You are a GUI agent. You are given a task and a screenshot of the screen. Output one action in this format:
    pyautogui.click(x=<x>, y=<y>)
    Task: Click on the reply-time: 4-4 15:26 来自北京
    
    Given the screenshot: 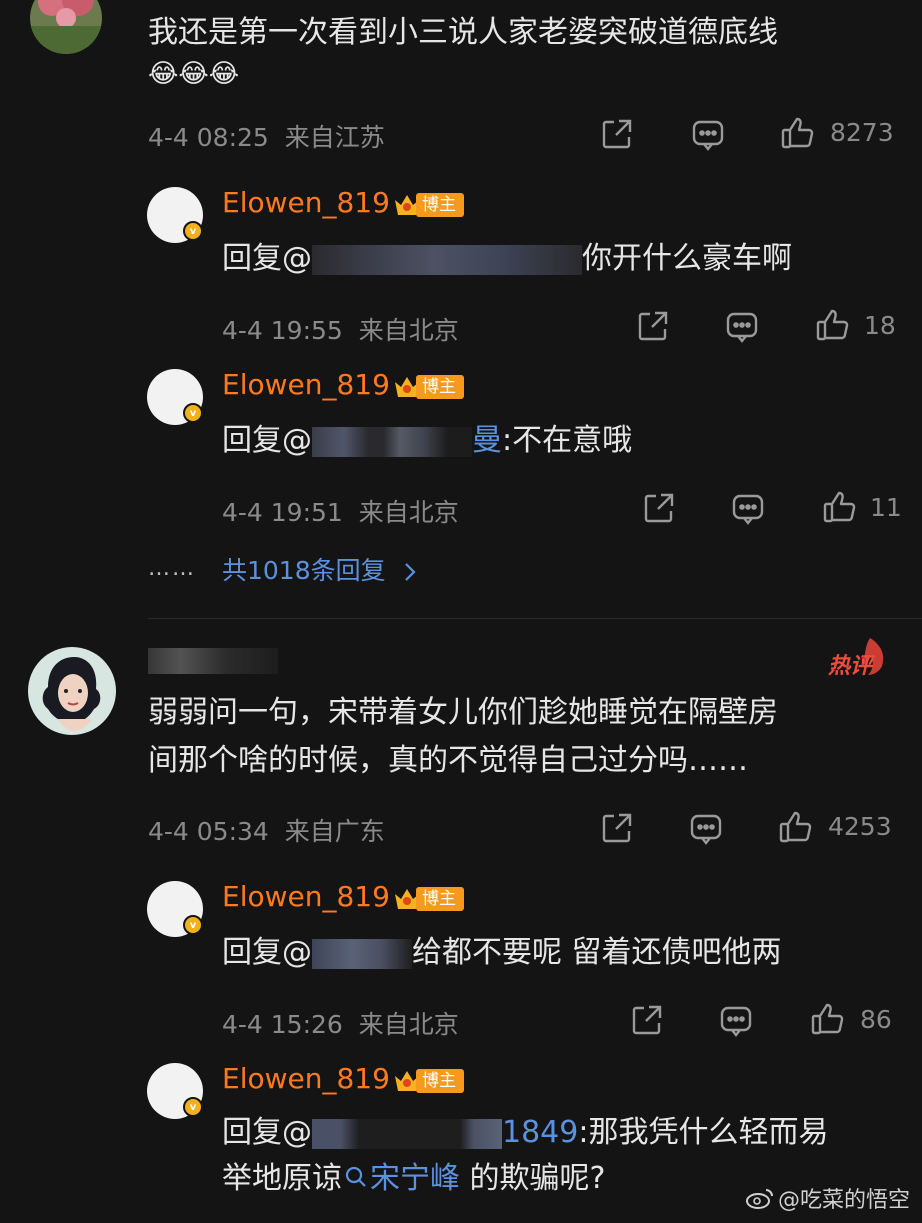 What is the action you would take?
    pyautogui.click(x=340, y=1024)
    